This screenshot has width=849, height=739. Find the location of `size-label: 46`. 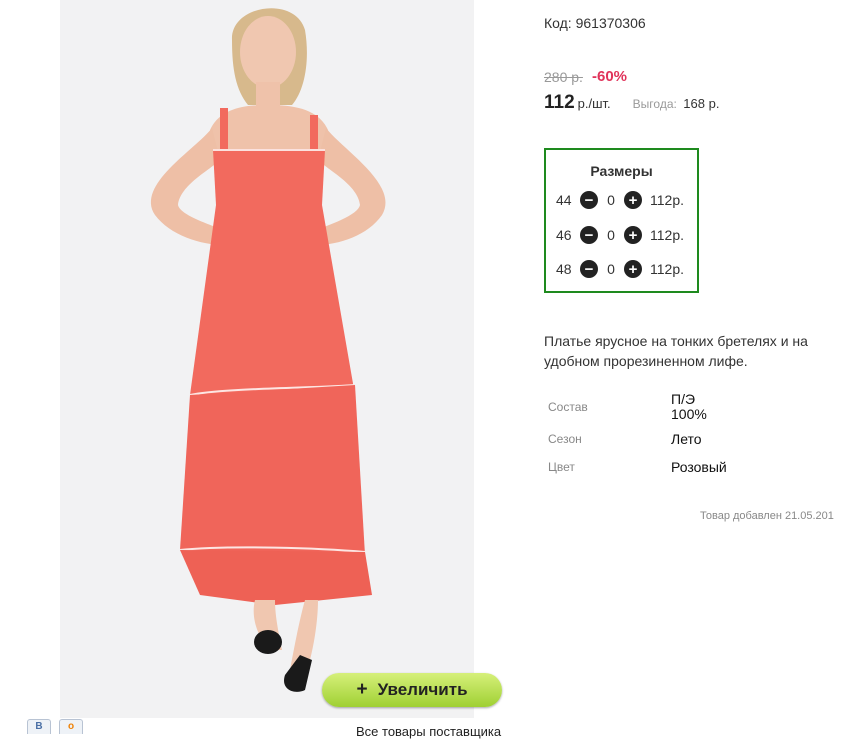

size-label: 46 is located at coordinates (564, 235).